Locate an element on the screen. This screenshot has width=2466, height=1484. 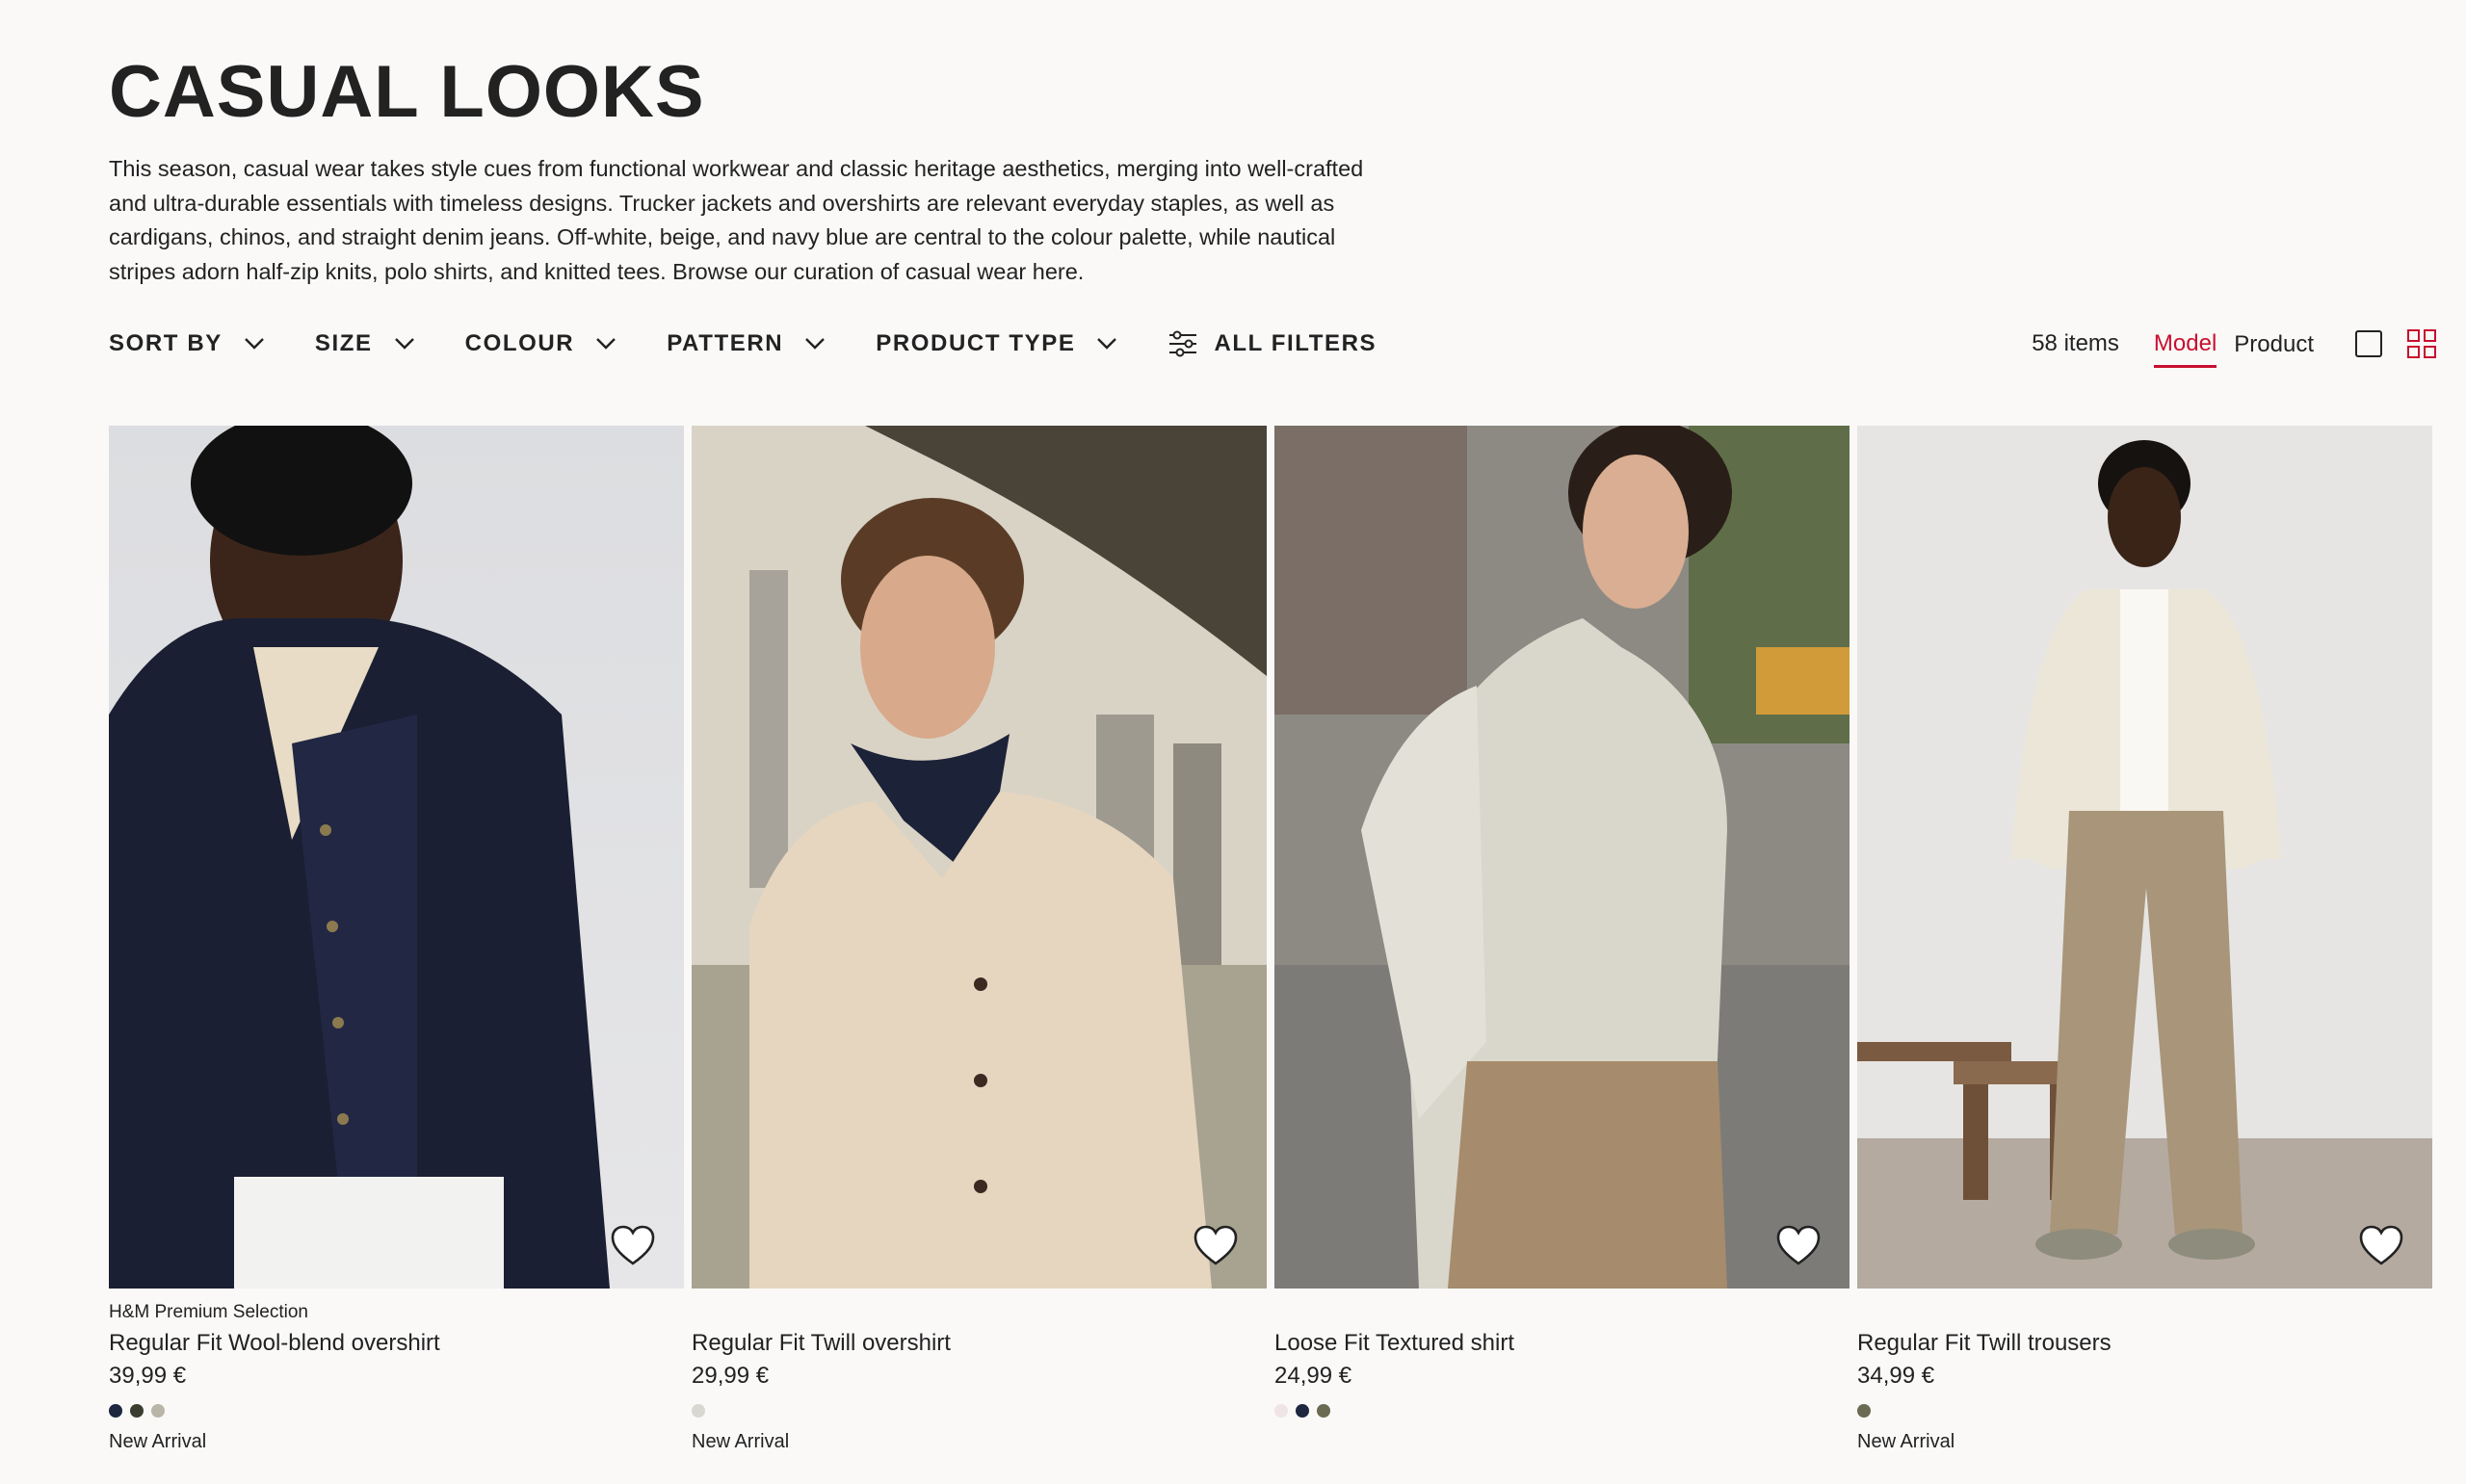
product-brand: H&M Premium Selection is located at coordinates (208, 1312).